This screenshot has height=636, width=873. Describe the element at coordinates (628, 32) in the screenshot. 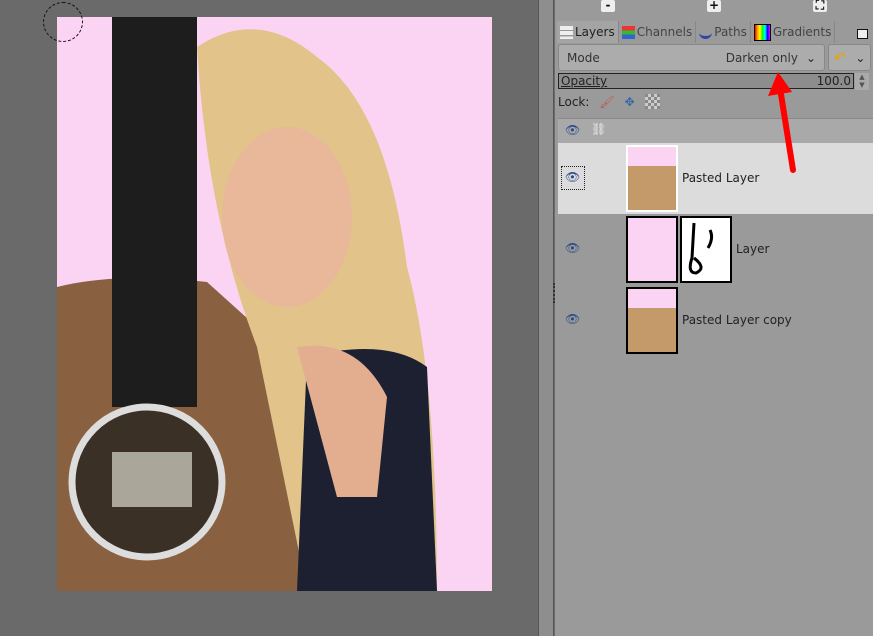

I see `channels-icon` at that location.